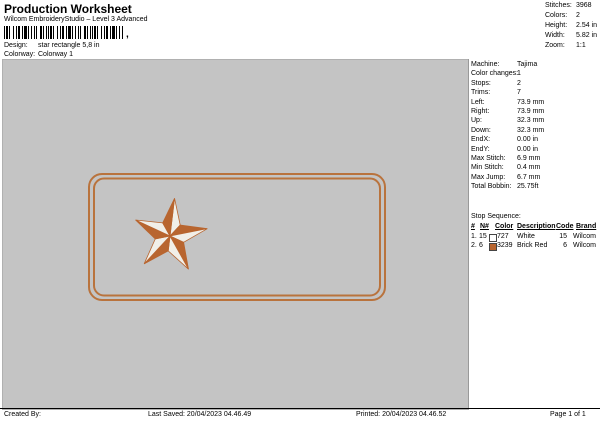 This screenshot has height=424, width=600. What do you see at coordinates (478, 102) in the screenshot?
I see `machine-info-label: Left:` at bounding box center [478, 102].